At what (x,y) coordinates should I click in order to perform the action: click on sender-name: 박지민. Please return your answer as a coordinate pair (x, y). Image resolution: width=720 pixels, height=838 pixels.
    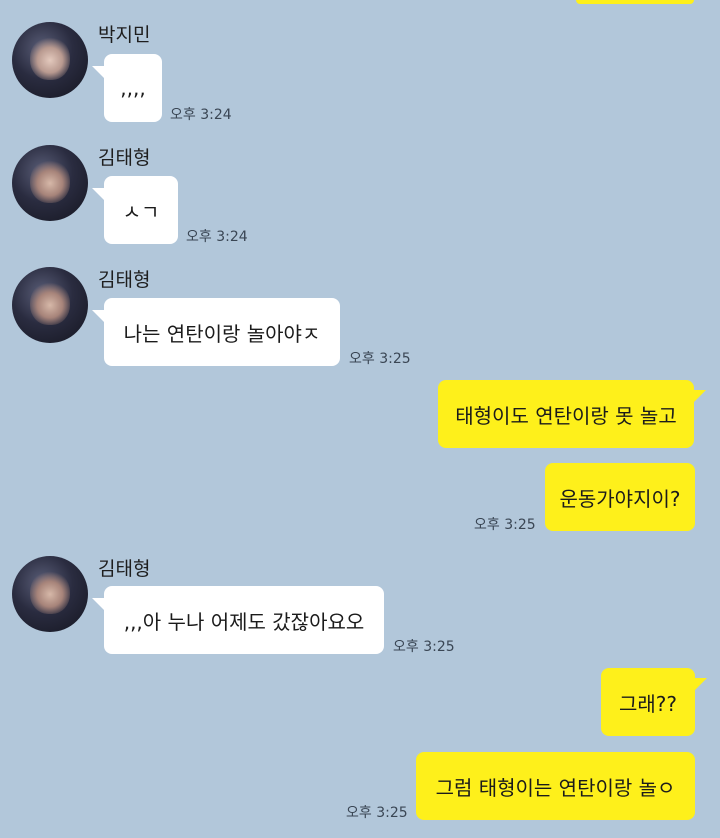
    Looking at the image, I should click on (124, 35).